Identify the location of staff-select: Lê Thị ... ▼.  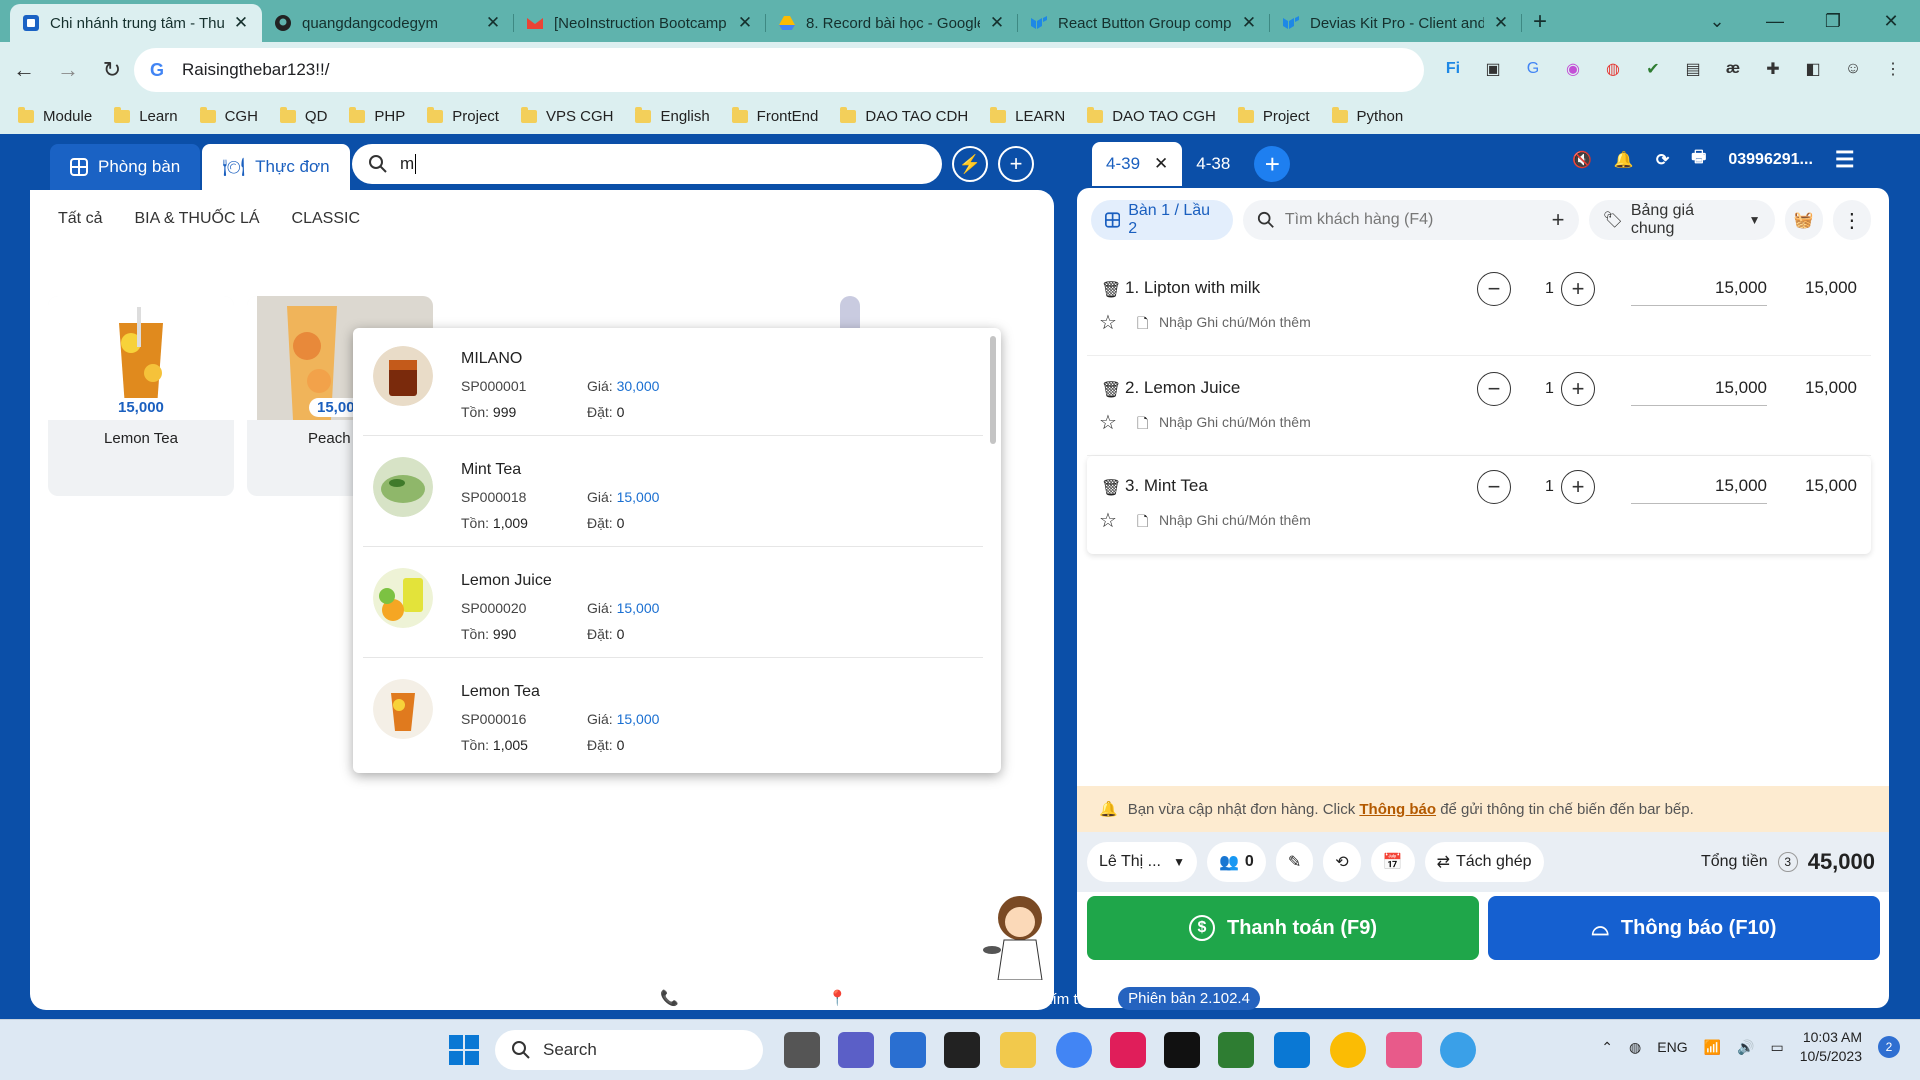
(1142, 862).